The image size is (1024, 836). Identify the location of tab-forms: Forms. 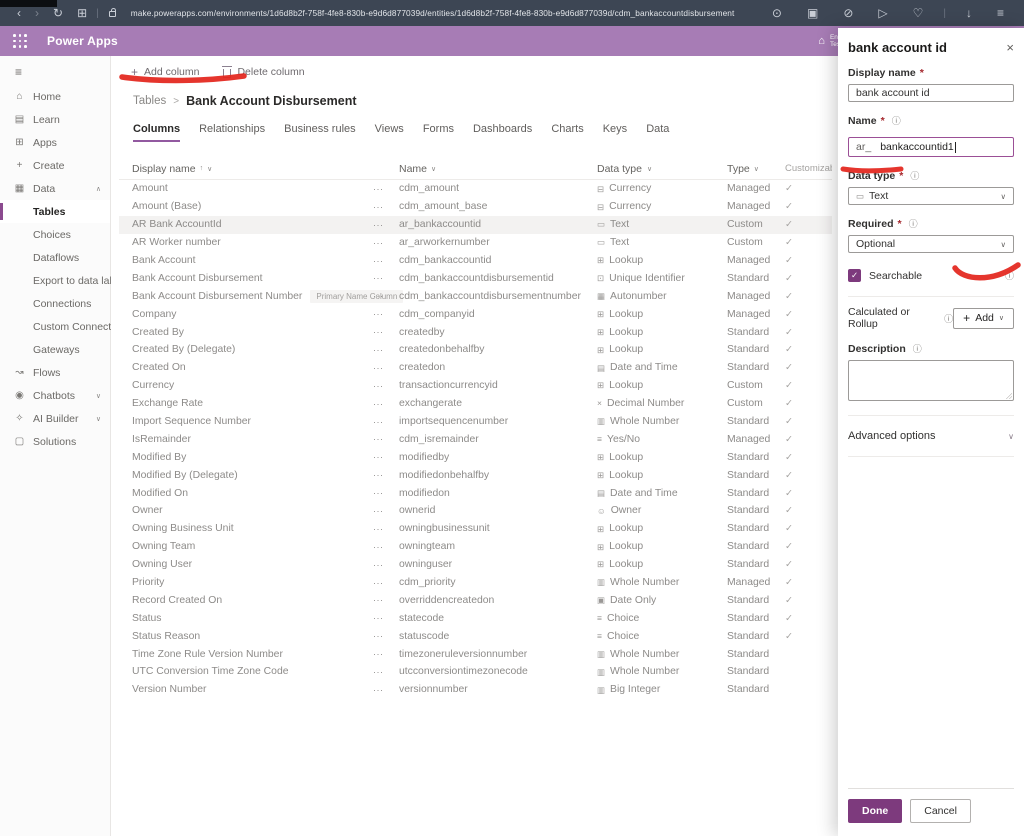
(438, 132).